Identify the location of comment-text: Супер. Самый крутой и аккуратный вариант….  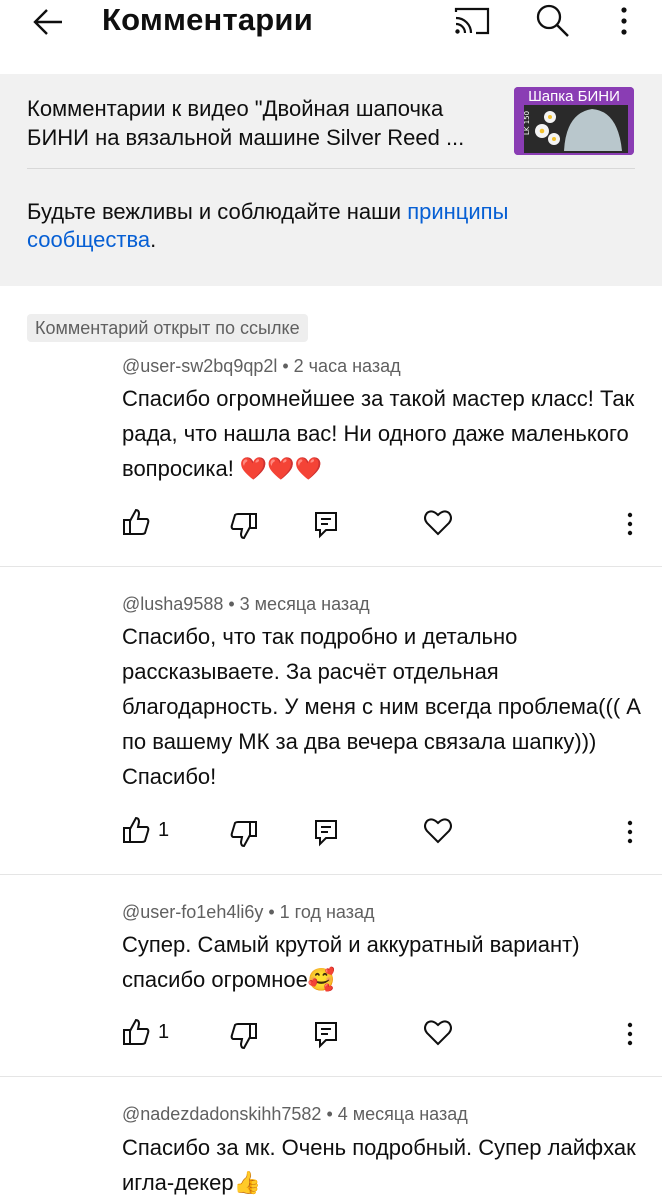
(351, 962).